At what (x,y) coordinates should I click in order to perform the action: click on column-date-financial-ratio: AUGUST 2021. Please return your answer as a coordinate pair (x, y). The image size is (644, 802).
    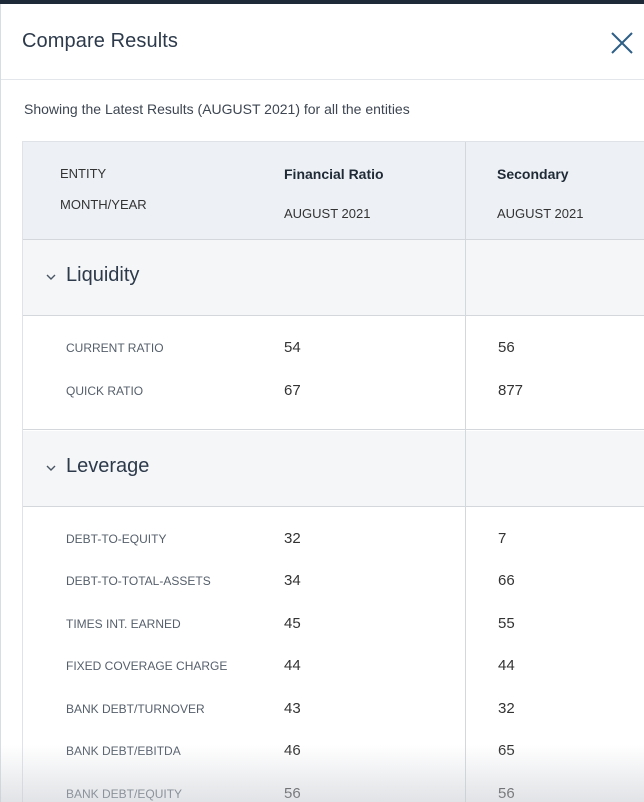
    Looking at the image, I should click on (327, 213).